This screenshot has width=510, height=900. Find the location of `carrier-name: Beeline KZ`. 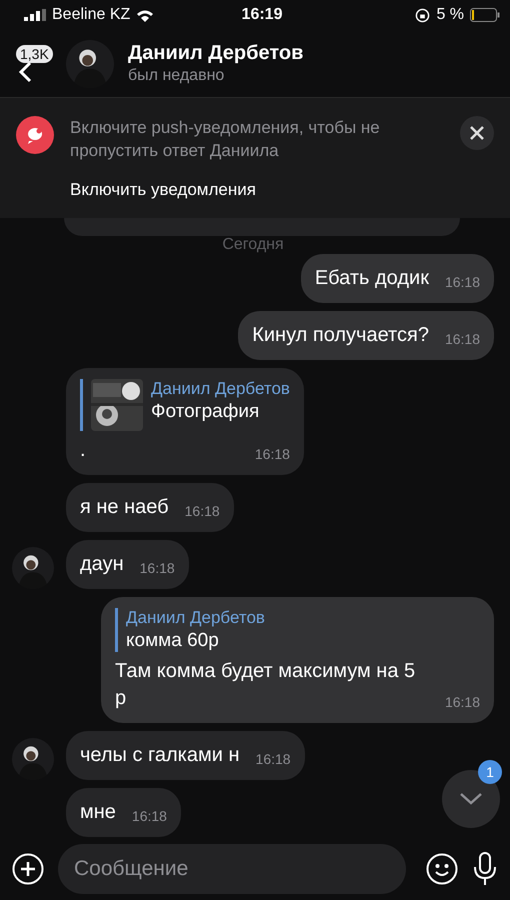

carrier-name: Beeline KZ is located at coordinates (91, 15).